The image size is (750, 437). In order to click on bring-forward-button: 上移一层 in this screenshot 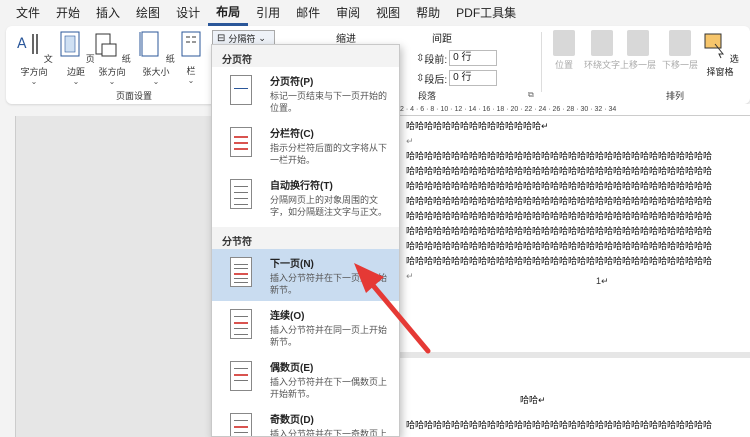, I will do `click(638, 50)`.